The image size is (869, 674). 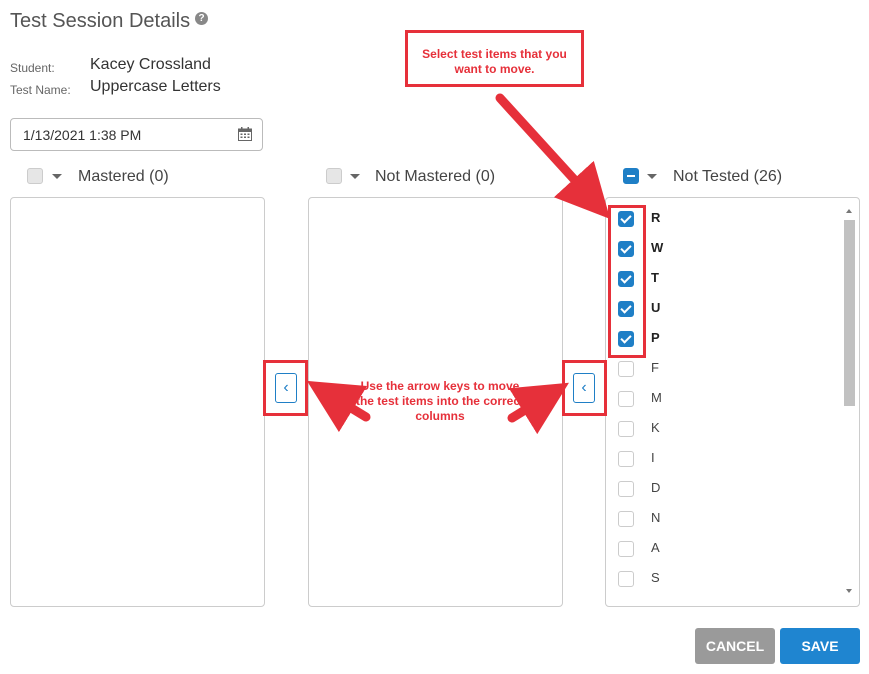 What do you see at coordinates (553, 156) in the screenshot?
I see `arrow-to-checked-items` at bounding box center [553, 156].